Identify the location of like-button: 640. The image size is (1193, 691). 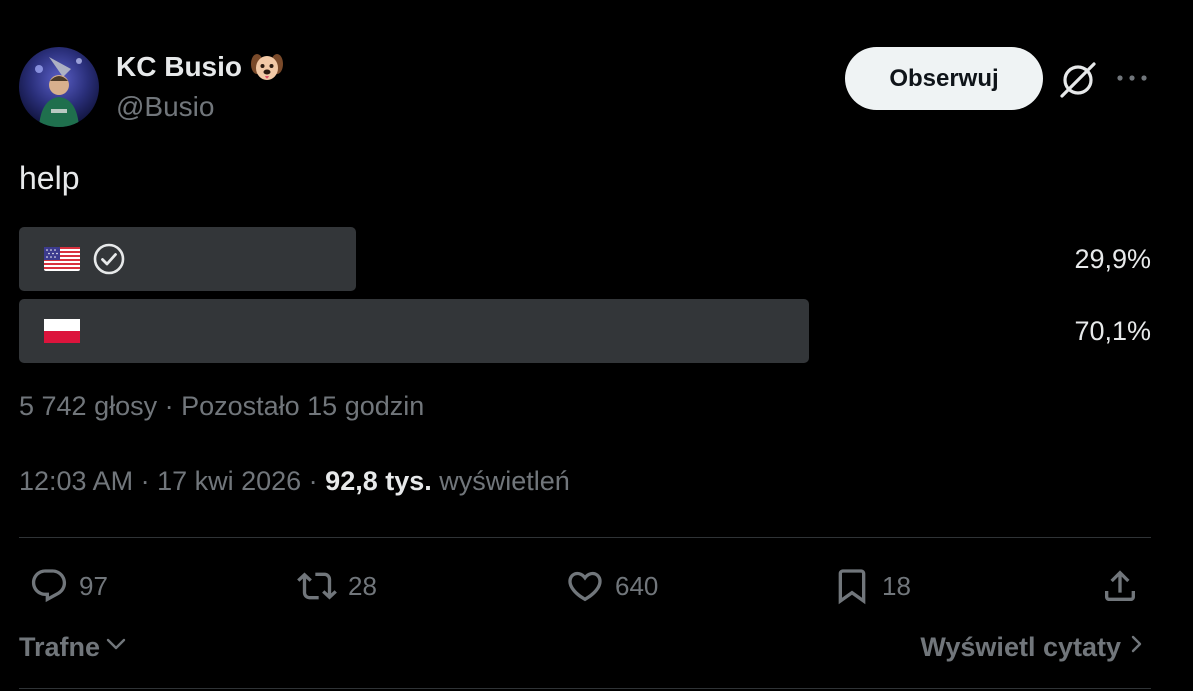
(611, 586).